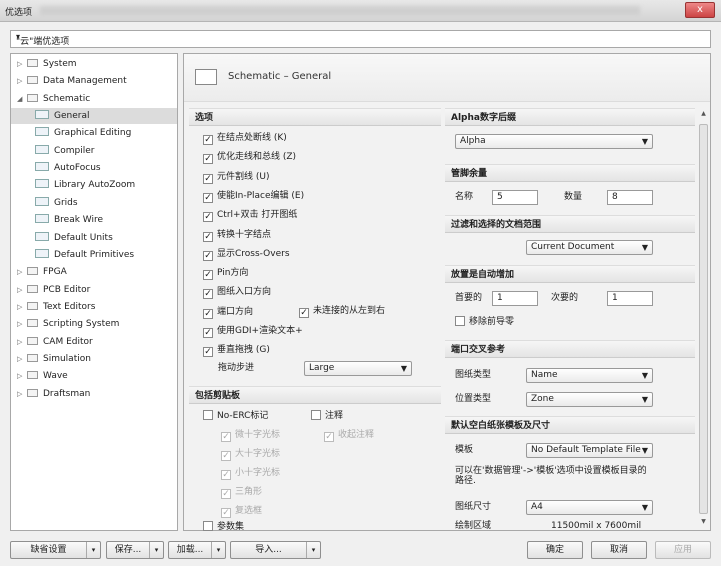 Image resolution: width=721 pixels, height=566 pixels. Describe the element at coordinates (95, 185) in the screenshot. I see `tree-item-label: Library AutoZoom` at that location.